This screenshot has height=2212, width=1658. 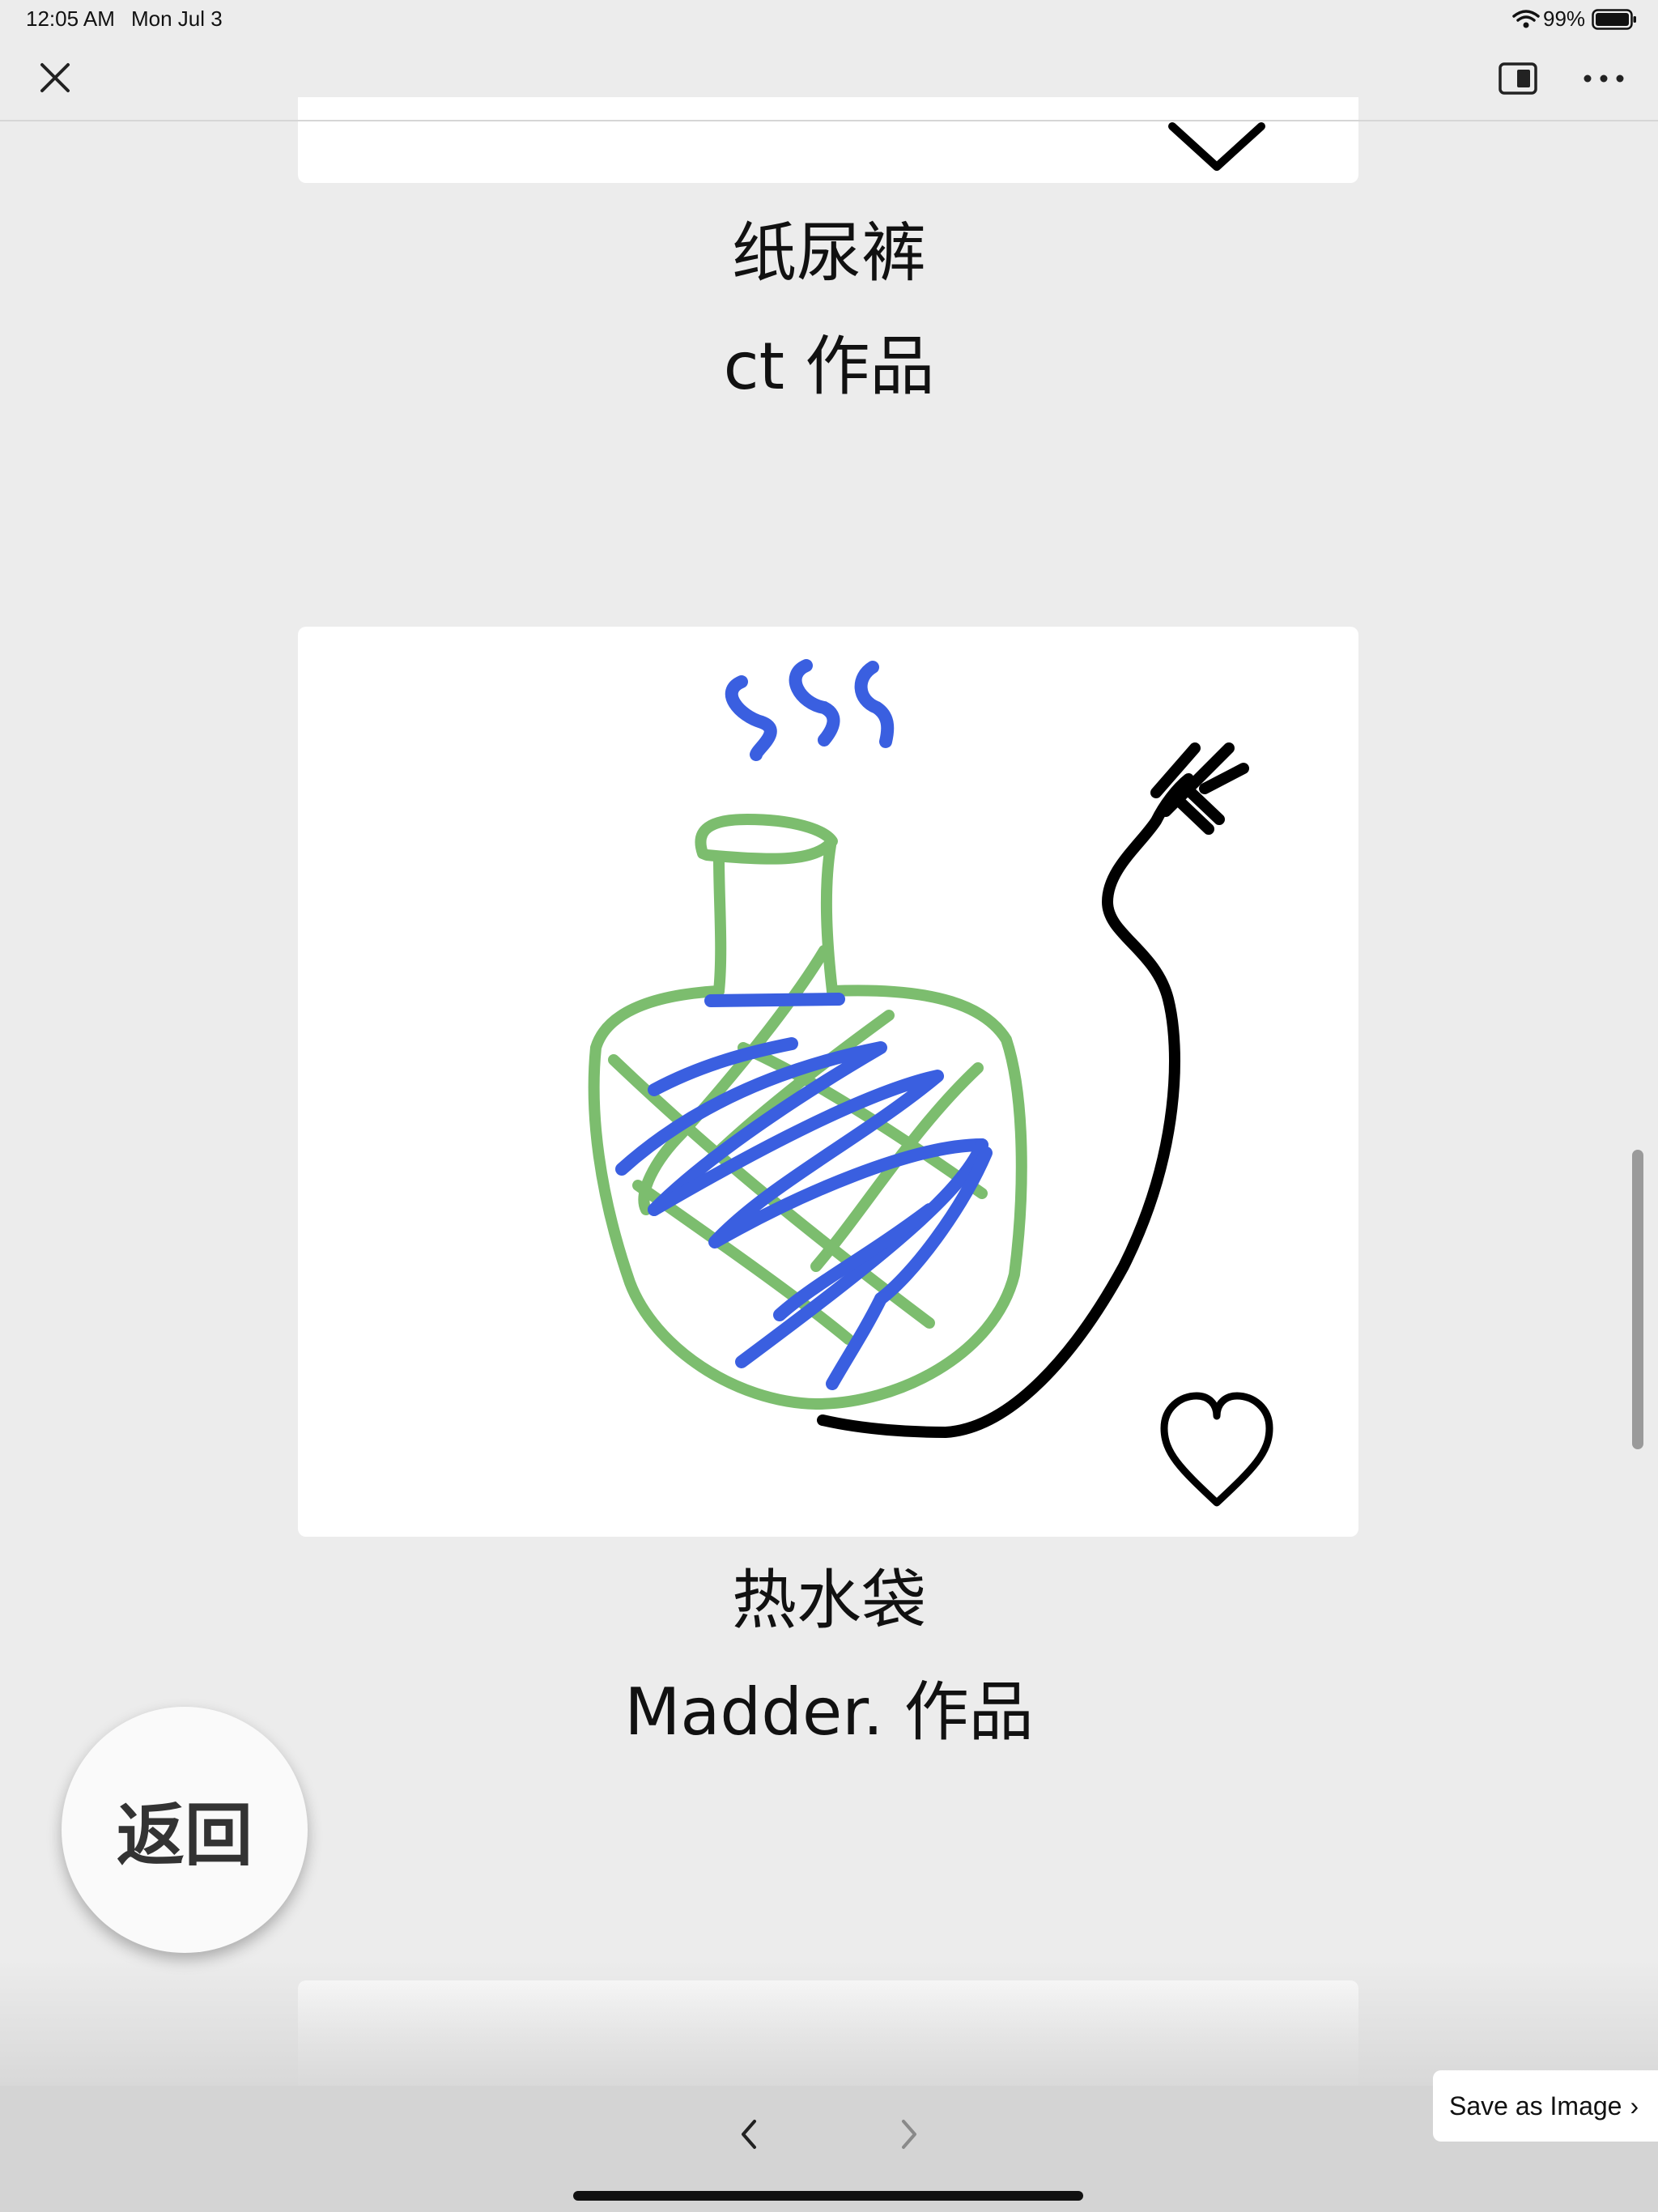 What do you see at coordinates (829, 2024) in the screenshot?
I see `bottom-fade` at bounding box center [829, 2024].